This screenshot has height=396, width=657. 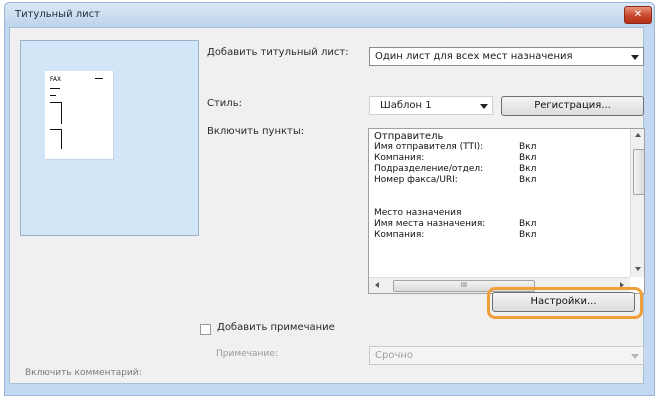 What do you see at coordinates (394, 355) in the screenshot?
I see `note-value: Срочно` at bounding box center [394, 355].